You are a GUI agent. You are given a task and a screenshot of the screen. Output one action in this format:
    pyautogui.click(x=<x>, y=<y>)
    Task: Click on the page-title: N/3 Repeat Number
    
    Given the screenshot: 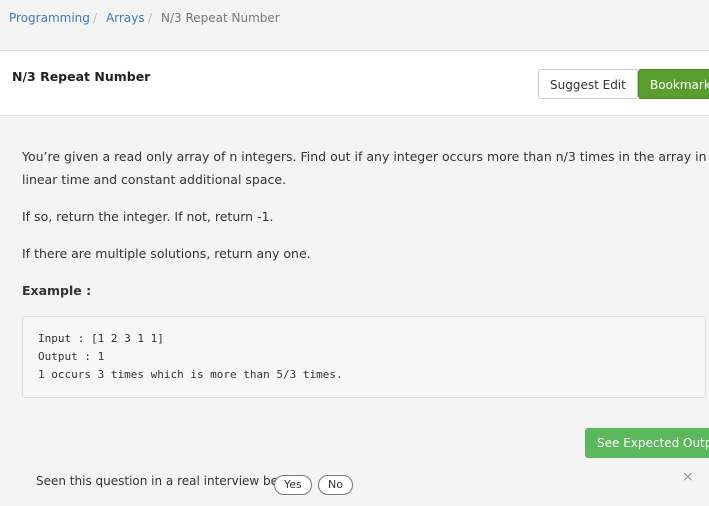 What is the action you would take?
    pyautogui.click(x=81, y=76)
    